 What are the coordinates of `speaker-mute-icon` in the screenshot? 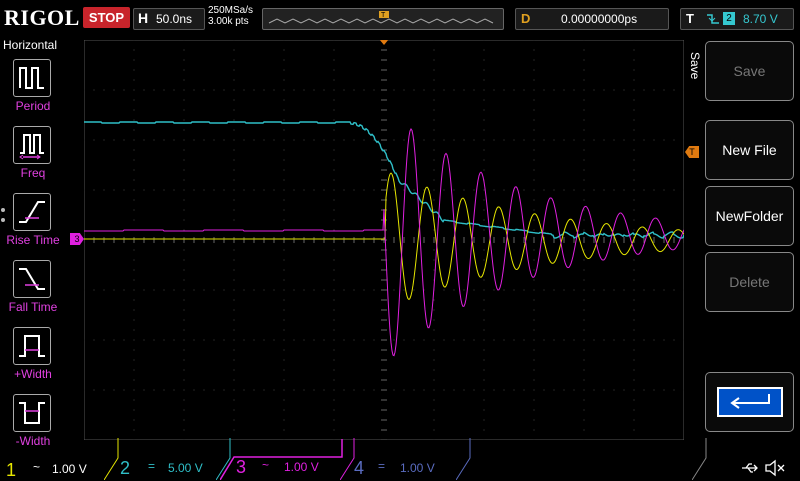 It's located at (775, 468).